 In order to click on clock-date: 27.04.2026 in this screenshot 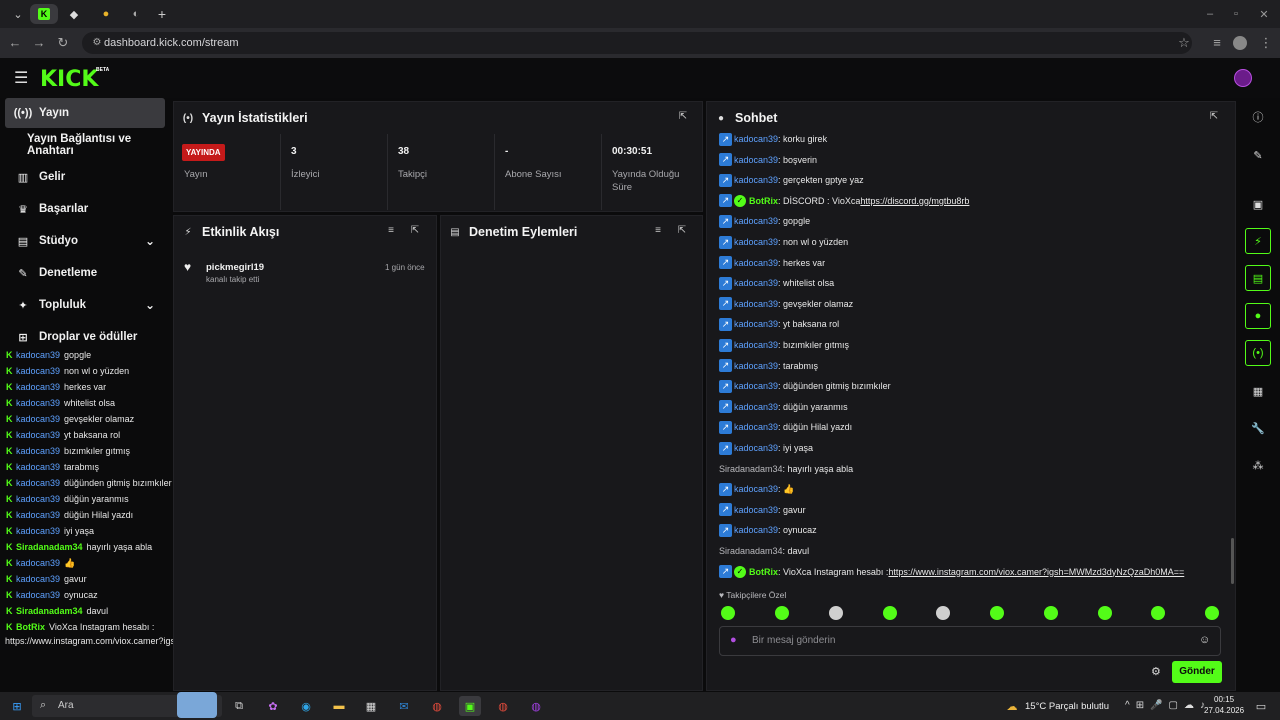, I will do `click(1224, 710)`.